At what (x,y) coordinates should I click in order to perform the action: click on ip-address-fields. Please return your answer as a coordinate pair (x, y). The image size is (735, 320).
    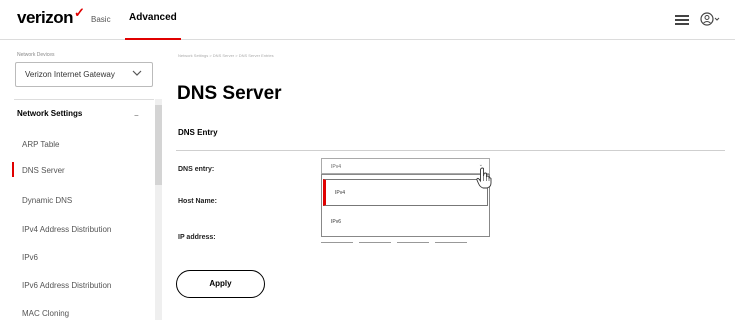
    Looking at the image, I should click on (396, 243).